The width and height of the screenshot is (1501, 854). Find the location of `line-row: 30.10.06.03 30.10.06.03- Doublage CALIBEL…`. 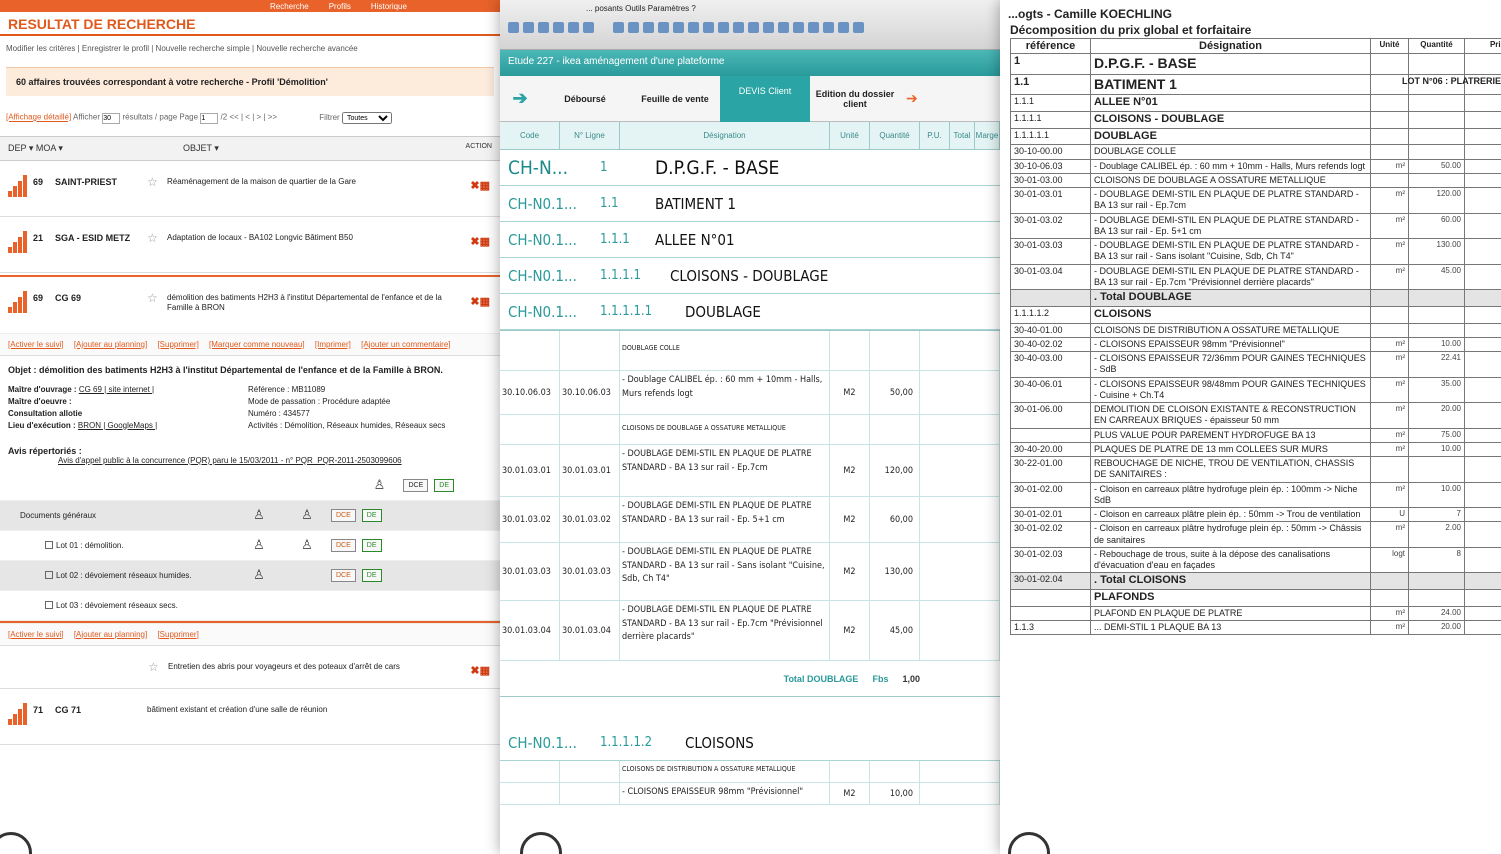

line-row: 30.10.06.03 30.10.06.03- Doublage CALIBEL… is located at coordinates (750, 393).